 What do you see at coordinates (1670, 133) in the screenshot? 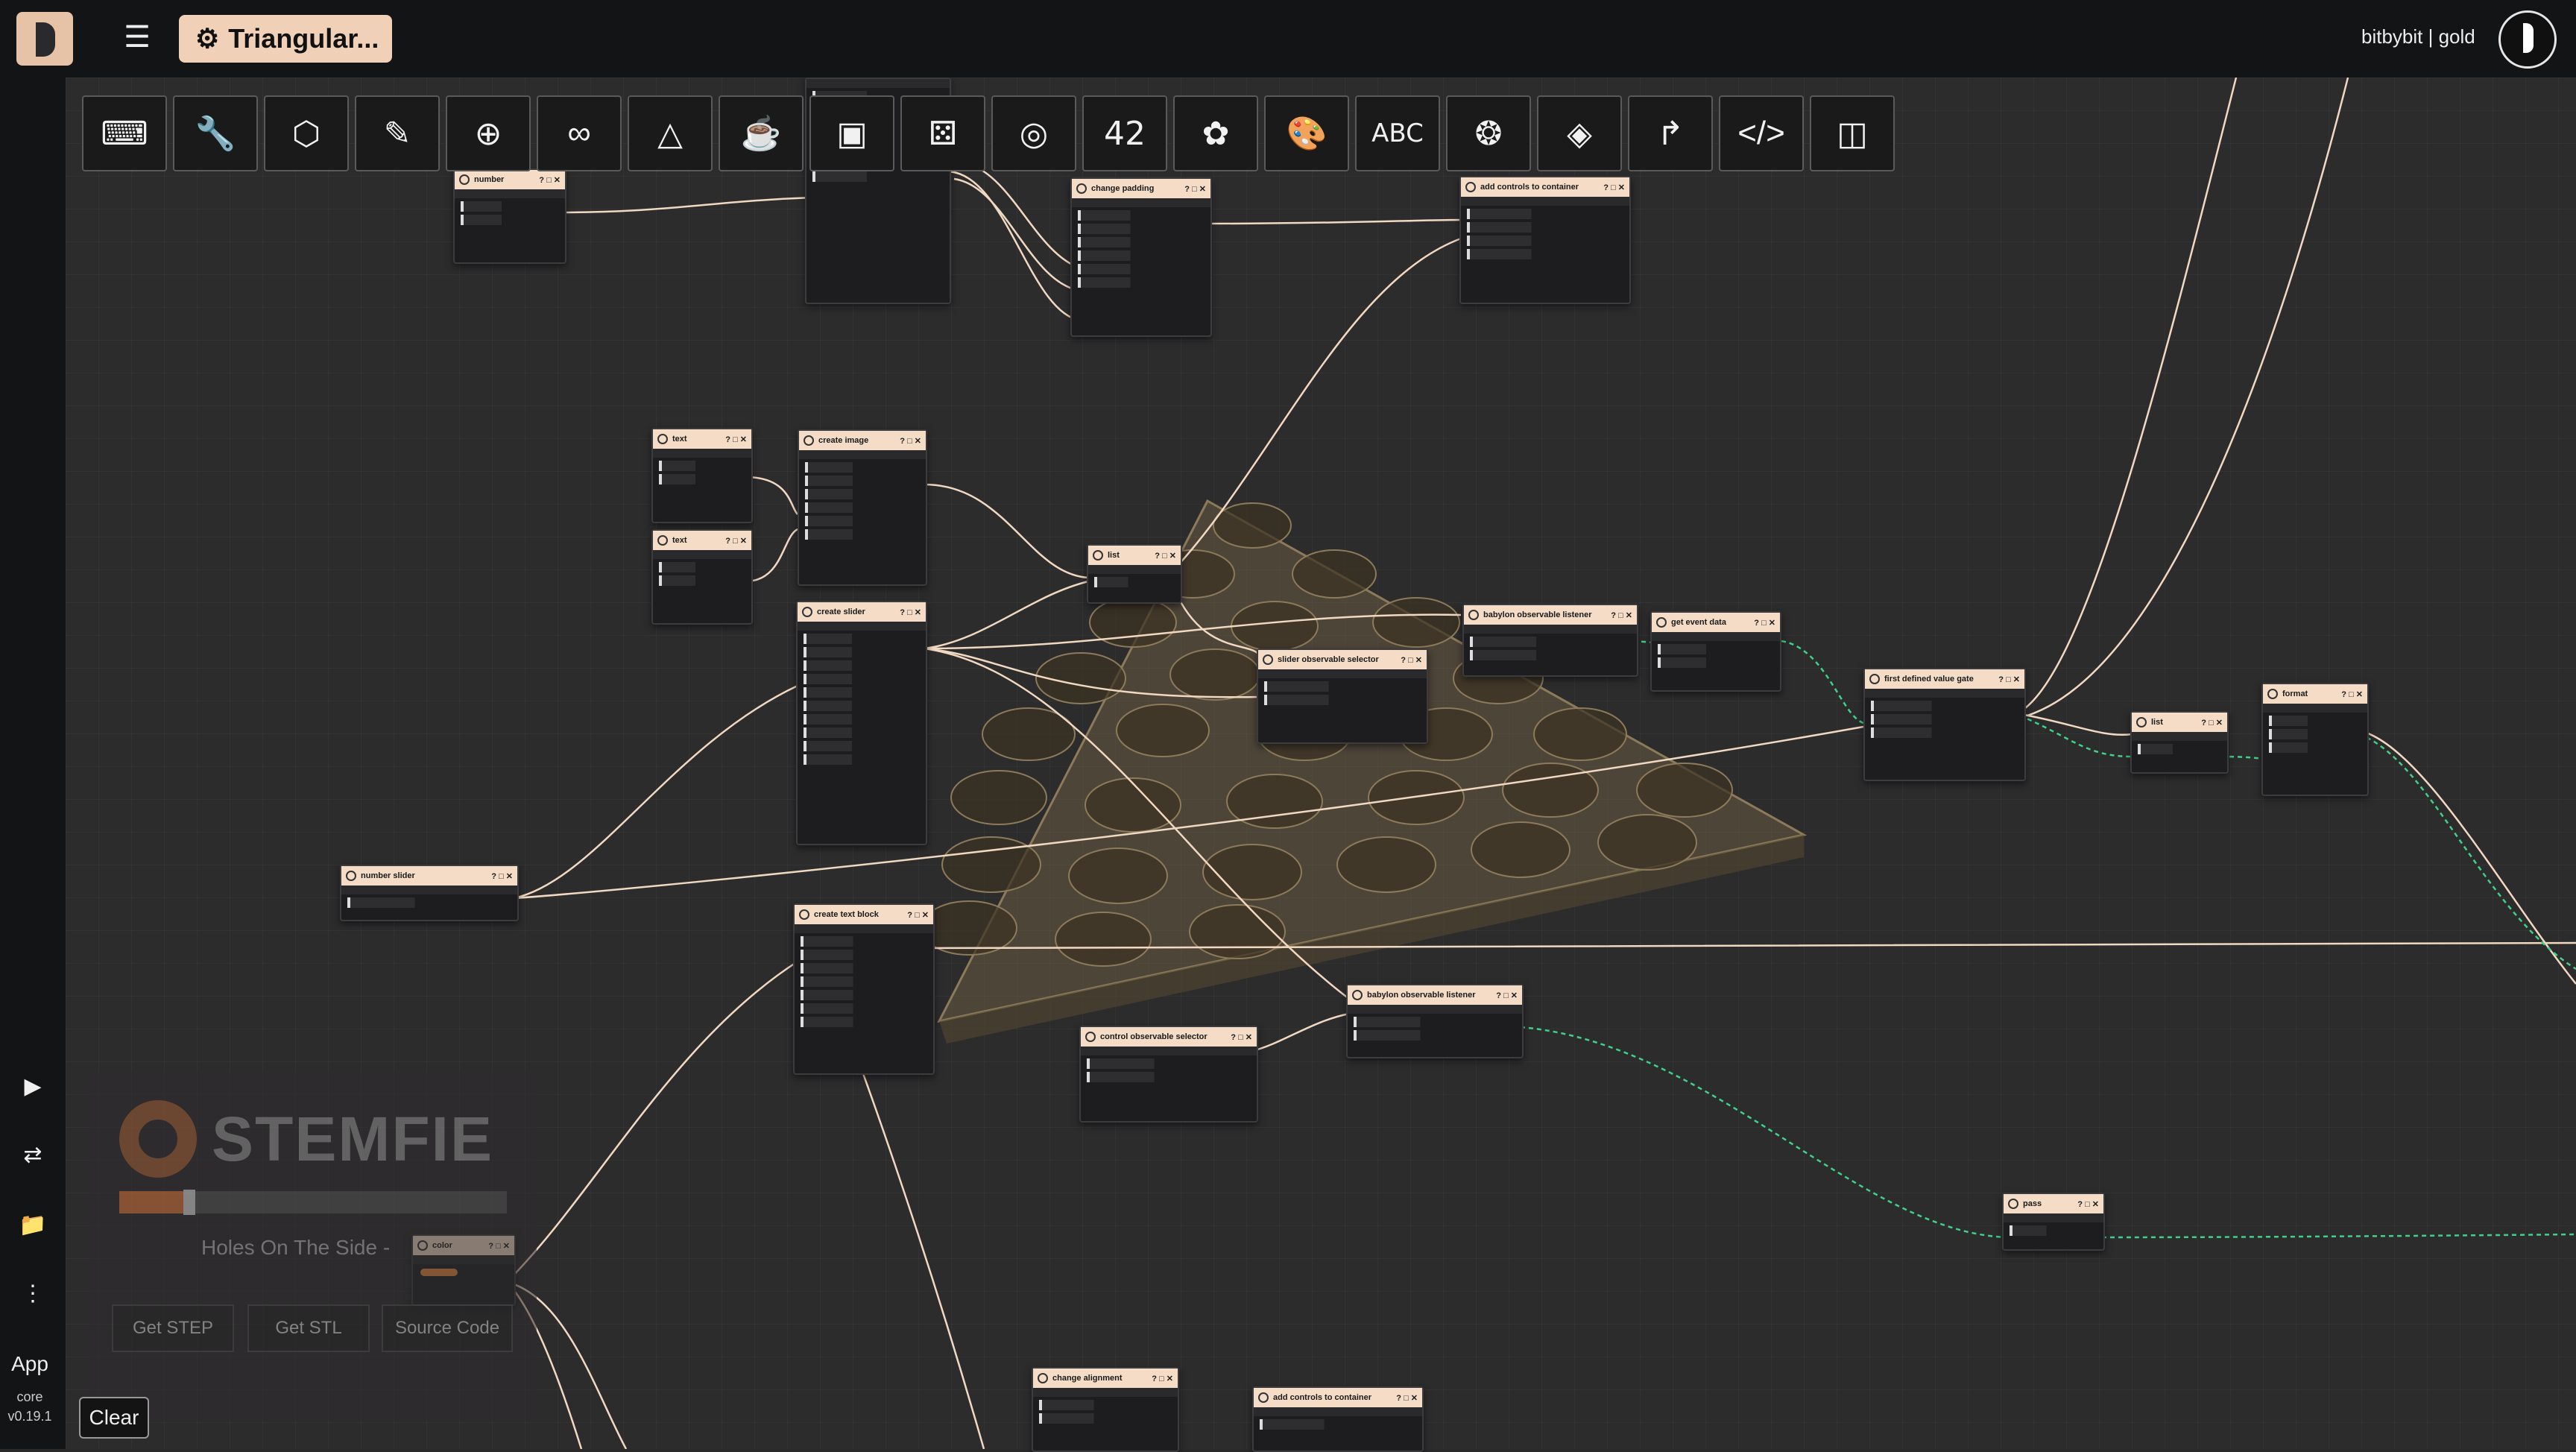
I see `path-icon: ↱` at bounding box center [1670, 133].